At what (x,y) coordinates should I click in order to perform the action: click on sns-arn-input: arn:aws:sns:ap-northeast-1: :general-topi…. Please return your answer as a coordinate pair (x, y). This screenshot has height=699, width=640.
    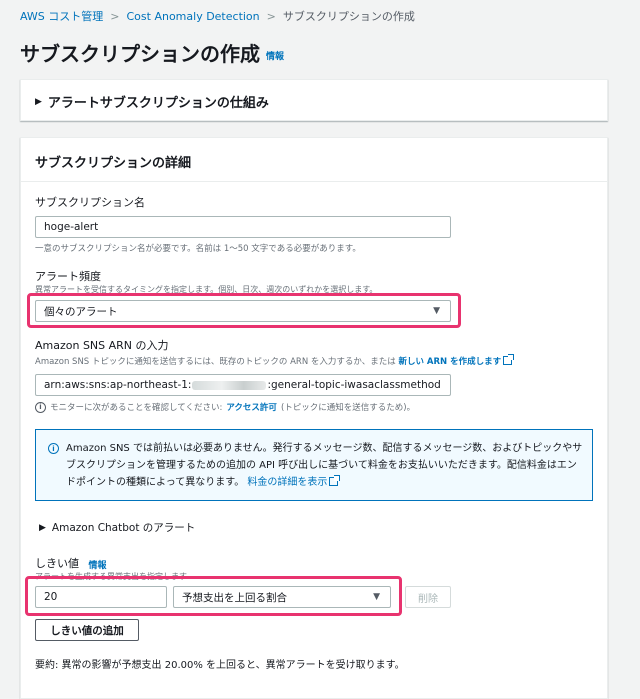
    Looking at the image, I should click on (243, 385).